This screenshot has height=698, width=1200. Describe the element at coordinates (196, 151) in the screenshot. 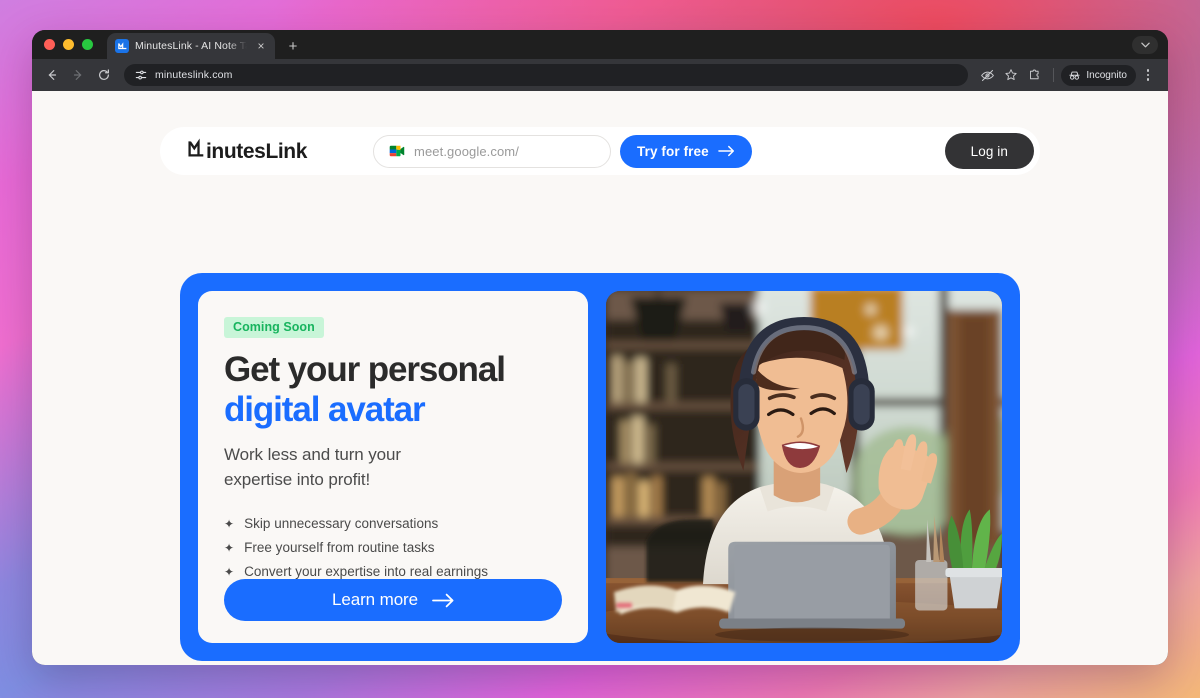

I see `minuteslink-logo-icon` at that location.